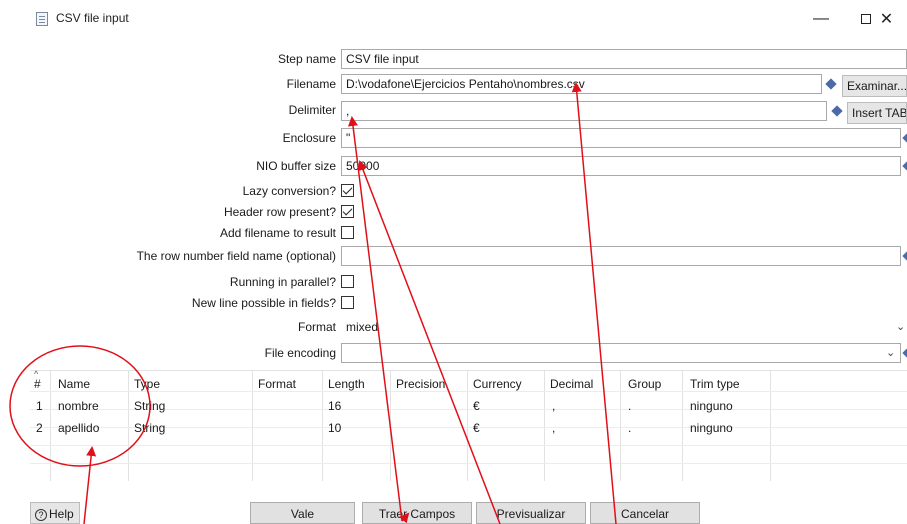  What do you see at coordinates (61, 514) in the screenshot?
I see `help-label: Help` at bounding box center [61, 514].